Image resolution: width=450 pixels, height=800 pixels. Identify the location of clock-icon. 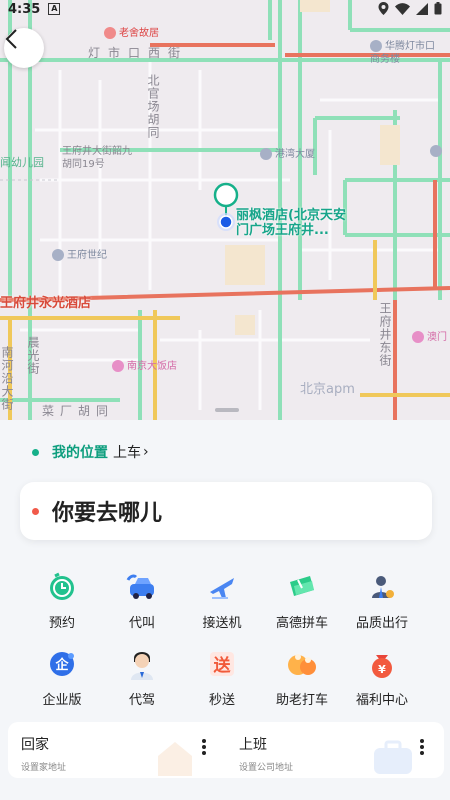
(62, 587).